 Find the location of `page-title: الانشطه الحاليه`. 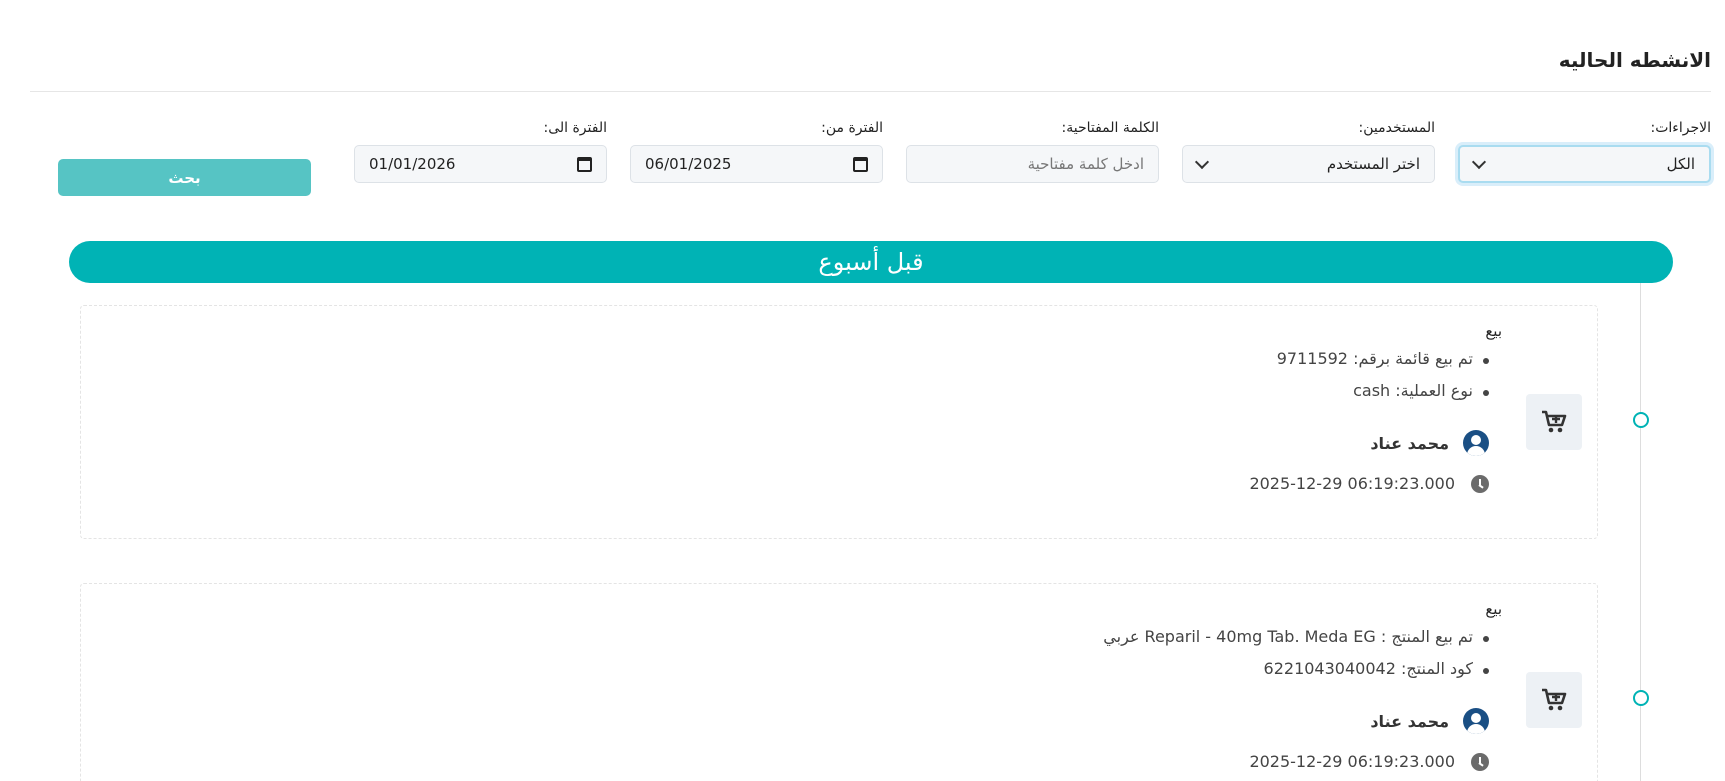

page-title: الانشطه الحاليه is located at coordinates (1634, 60).